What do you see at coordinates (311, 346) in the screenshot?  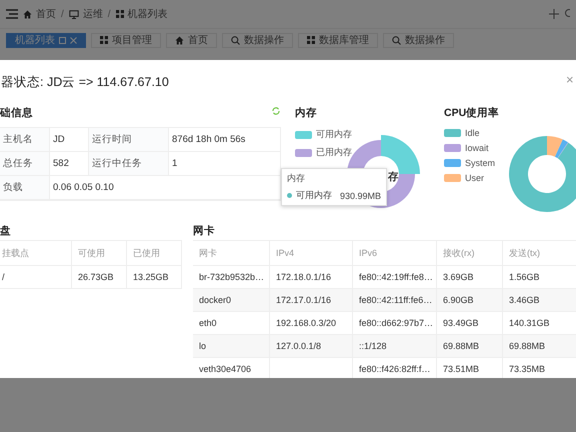 I see `table-cell: 127.0.0.1/8` at bounding box center [311, 346].